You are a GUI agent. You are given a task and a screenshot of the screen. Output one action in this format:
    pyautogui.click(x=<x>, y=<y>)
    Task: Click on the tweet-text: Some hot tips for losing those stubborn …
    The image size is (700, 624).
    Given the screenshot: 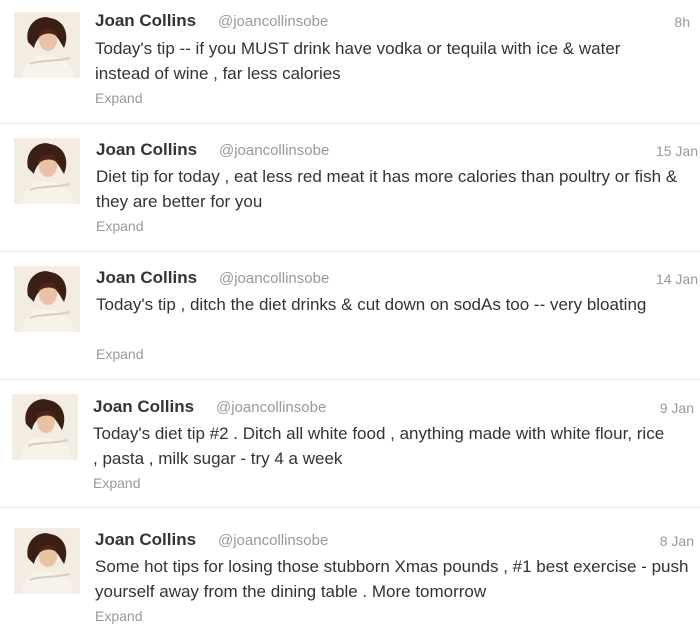 What is the action you would take?
    pyautogui.click(x=392, y=579)
    